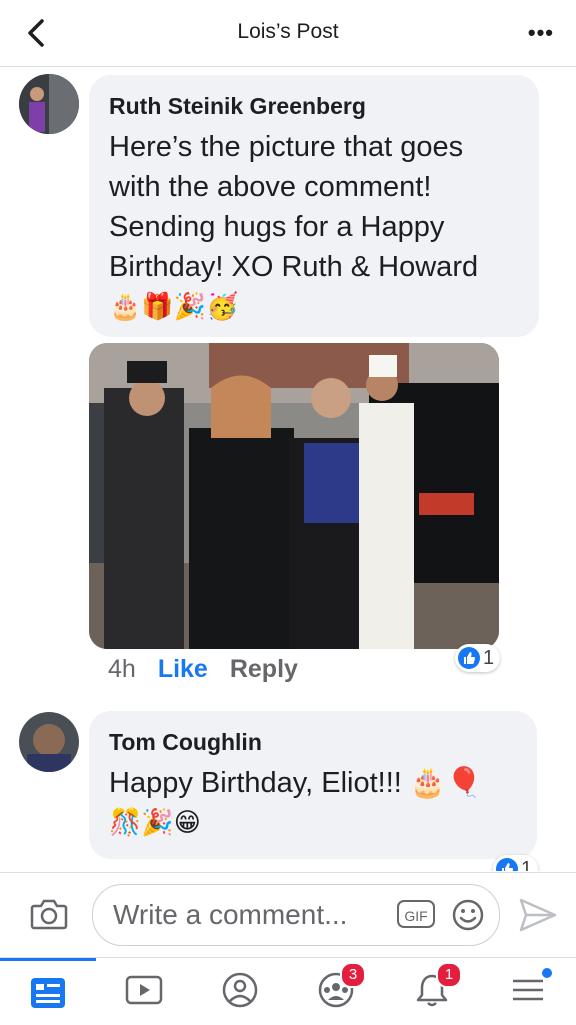  I want to click on reply-button: Reply, so click(264, 669).